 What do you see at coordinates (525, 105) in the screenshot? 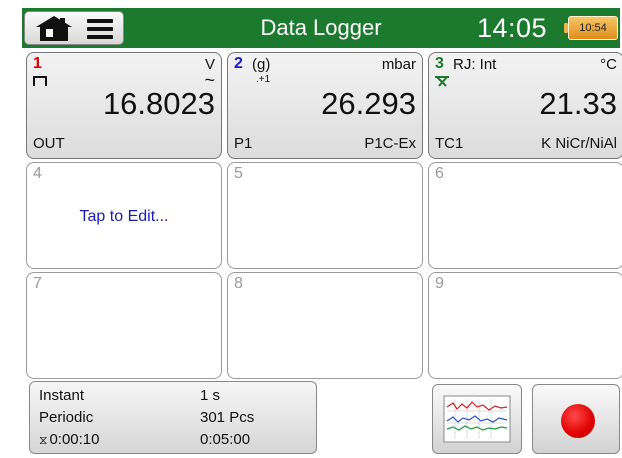
I see `channel-tile-3: 3 RJ: Int °C 21.33 TC1 K NiCr/NiAl` at bounding box center [525, 105].